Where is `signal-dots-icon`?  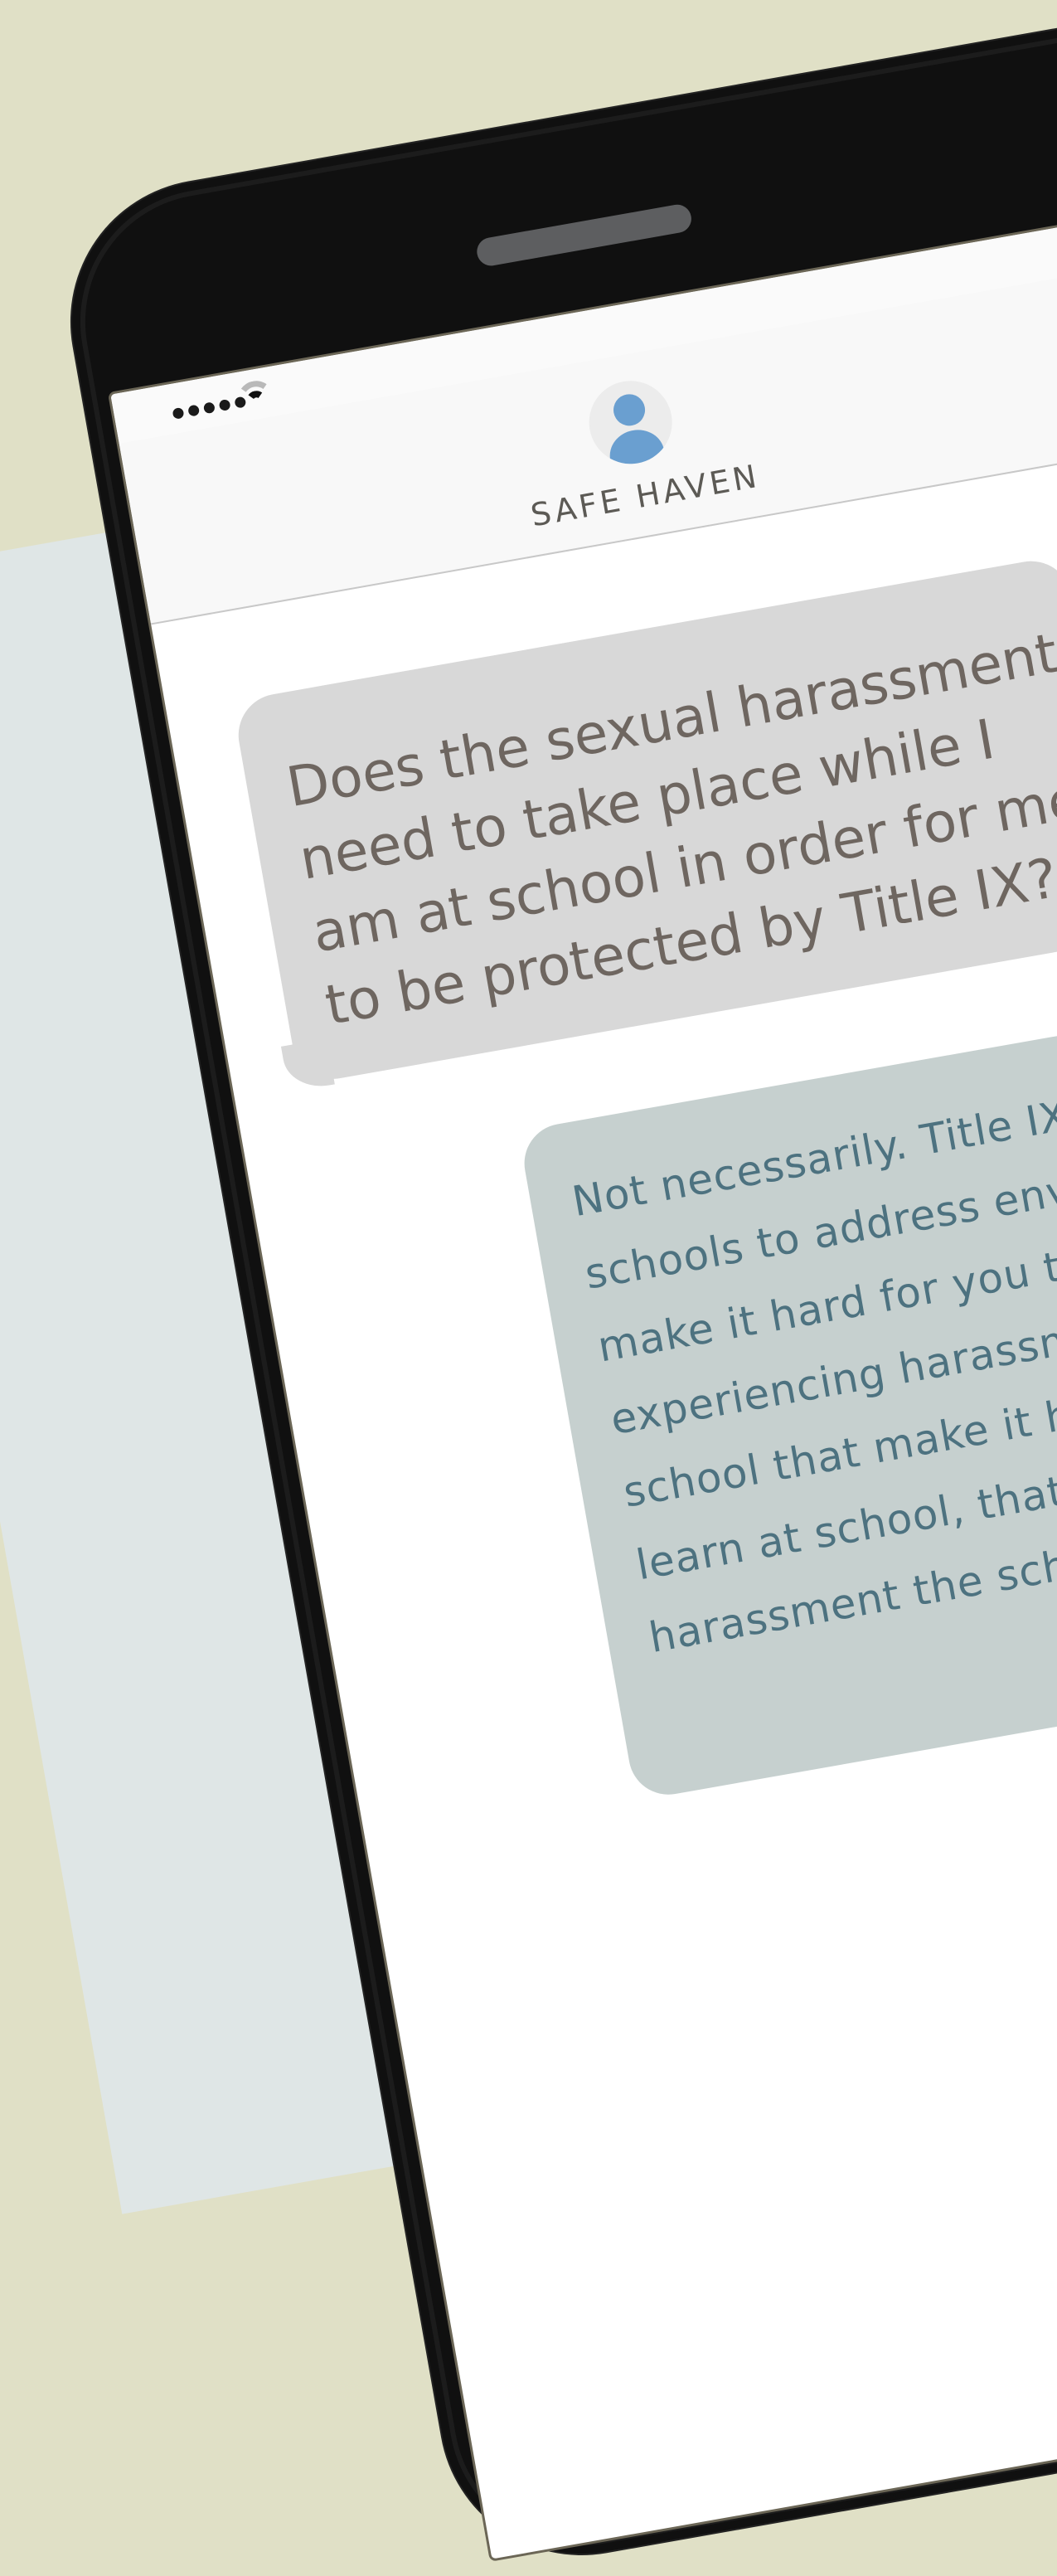
signal-dots-icon is located at coordinates (209, 408).